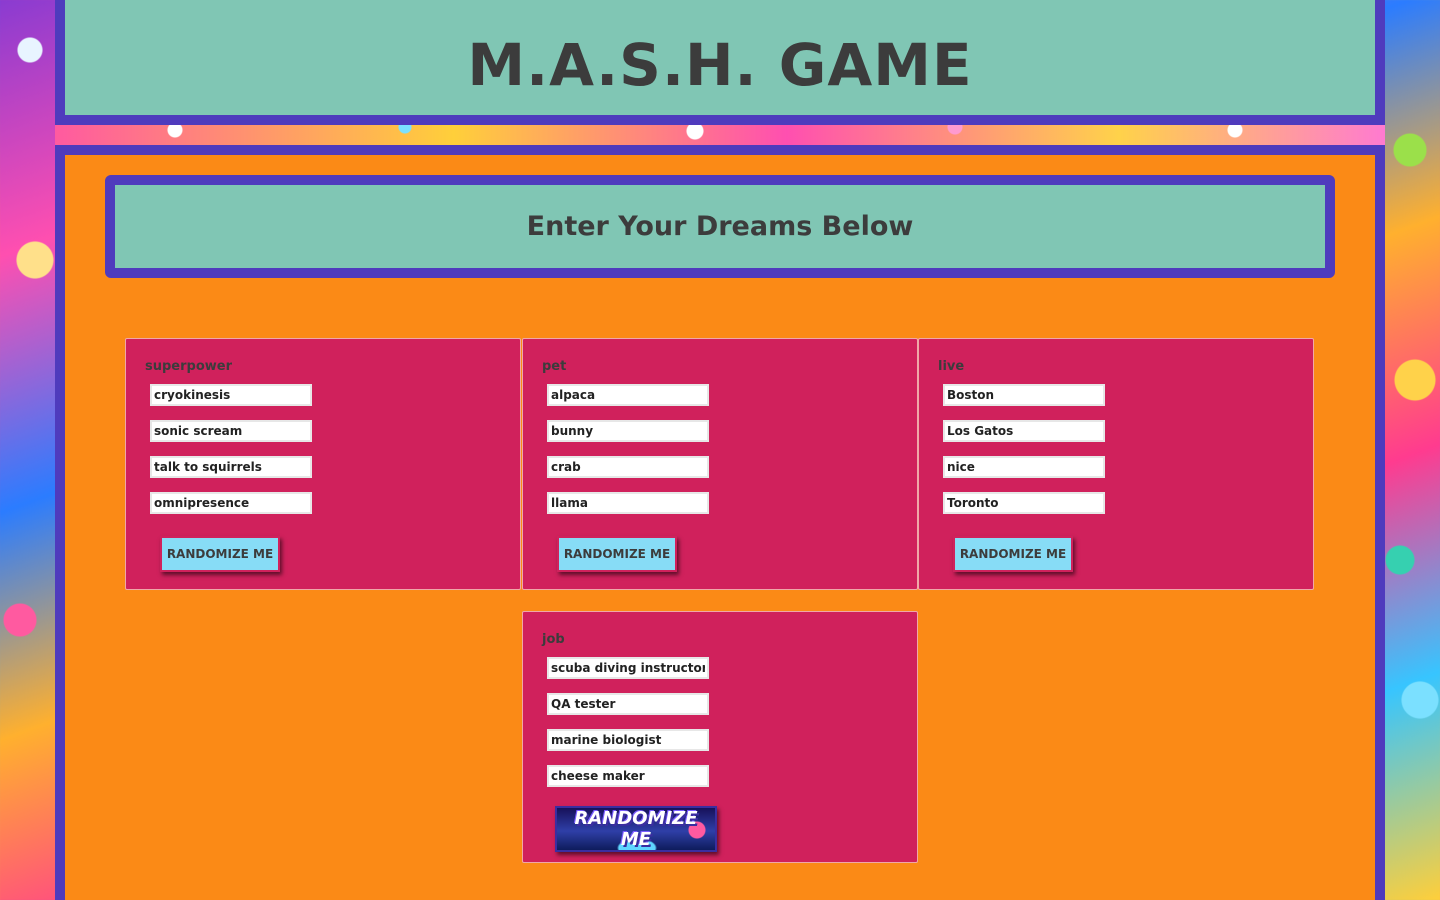 This screenshot has width=1440, height=900. What do you see at coordinates (720, 737) in the screenshot?
I see `category-card-job: job RANDOMIZE ME` at bounding box center [720, 737].